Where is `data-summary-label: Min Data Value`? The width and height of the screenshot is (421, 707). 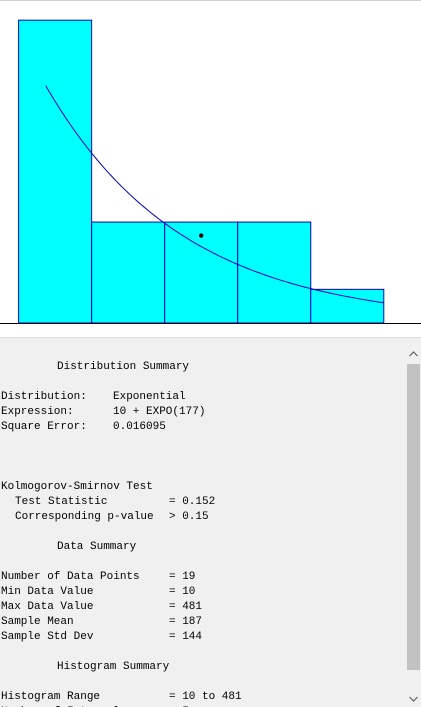 data-summary-label: Min Data Value is located at coordinates (47, 592).